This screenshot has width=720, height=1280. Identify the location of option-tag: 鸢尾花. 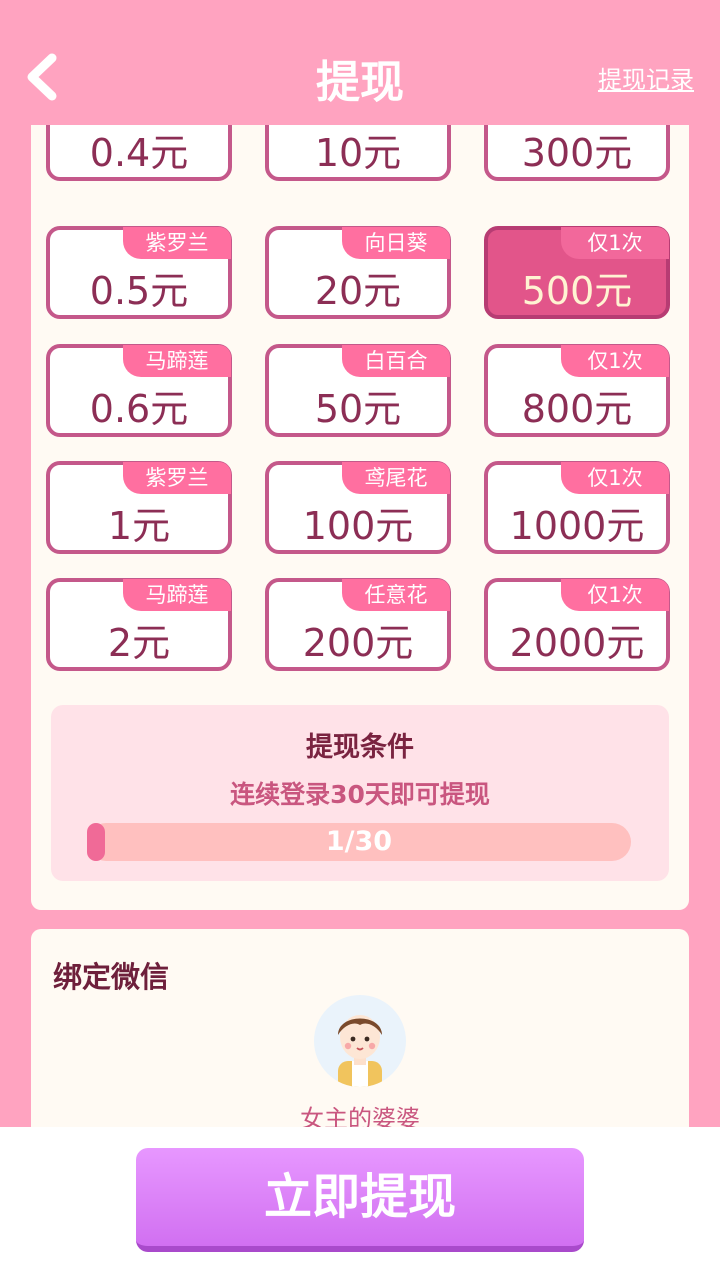
(396, 478).